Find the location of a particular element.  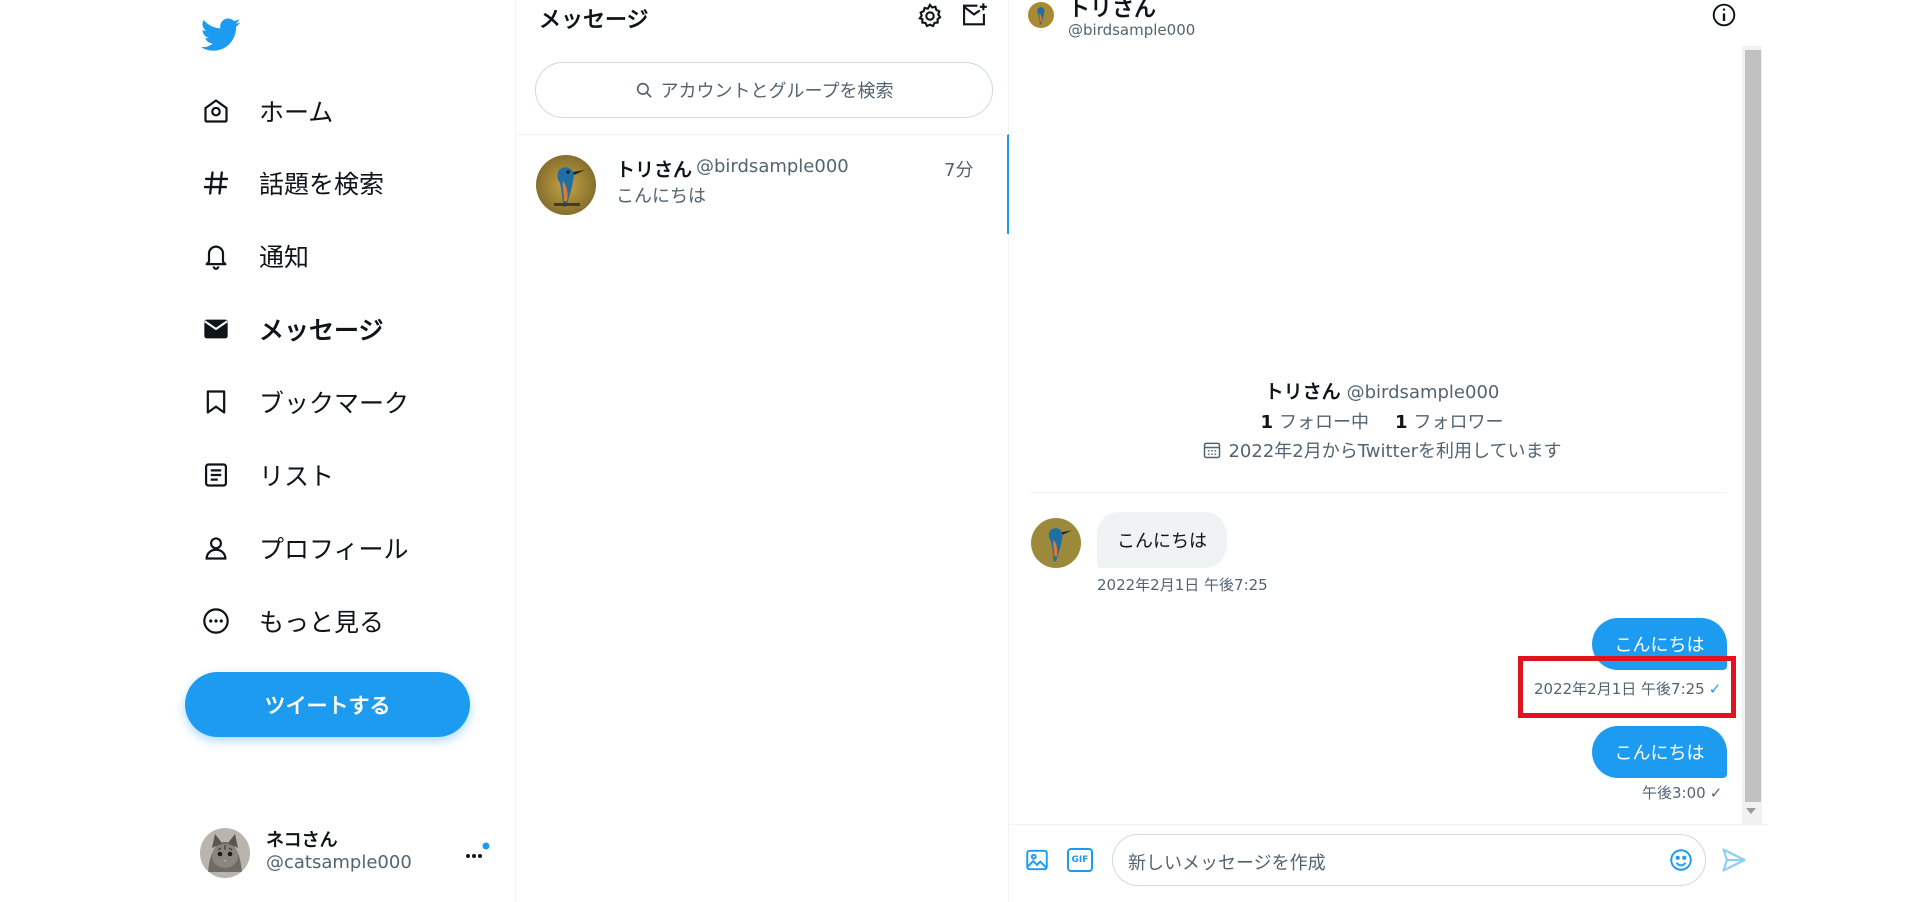

message-bubble-outgoing: こんにちは is located at coordinates (1659, 752).